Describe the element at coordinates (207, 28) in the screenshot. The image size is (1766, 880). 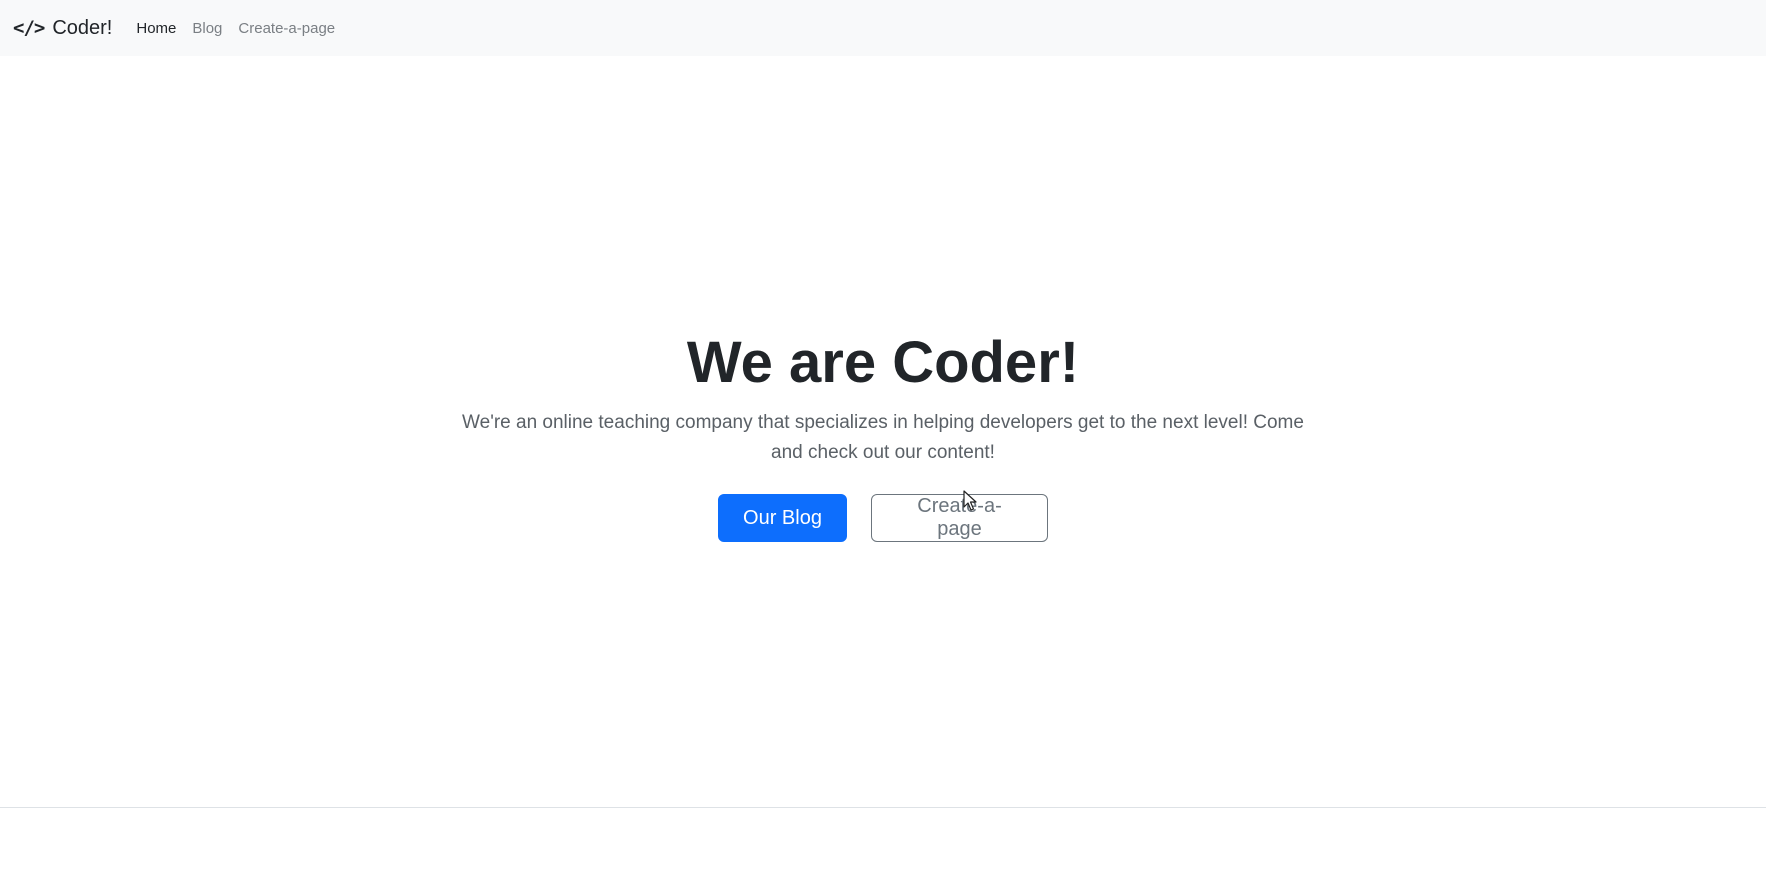
I see `nav-link-blog: Blog` at that location.